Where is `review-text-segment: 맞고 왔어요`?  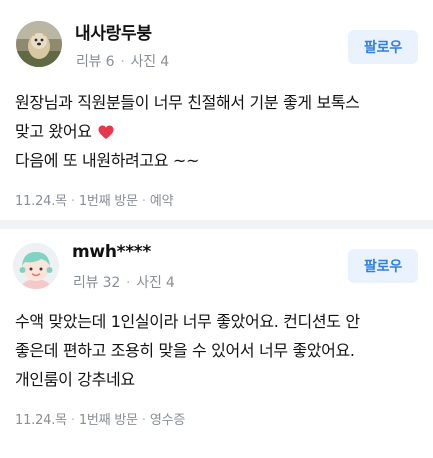
review-text-segment: 맞고 왔어요 is located at coordinates (53, 131).